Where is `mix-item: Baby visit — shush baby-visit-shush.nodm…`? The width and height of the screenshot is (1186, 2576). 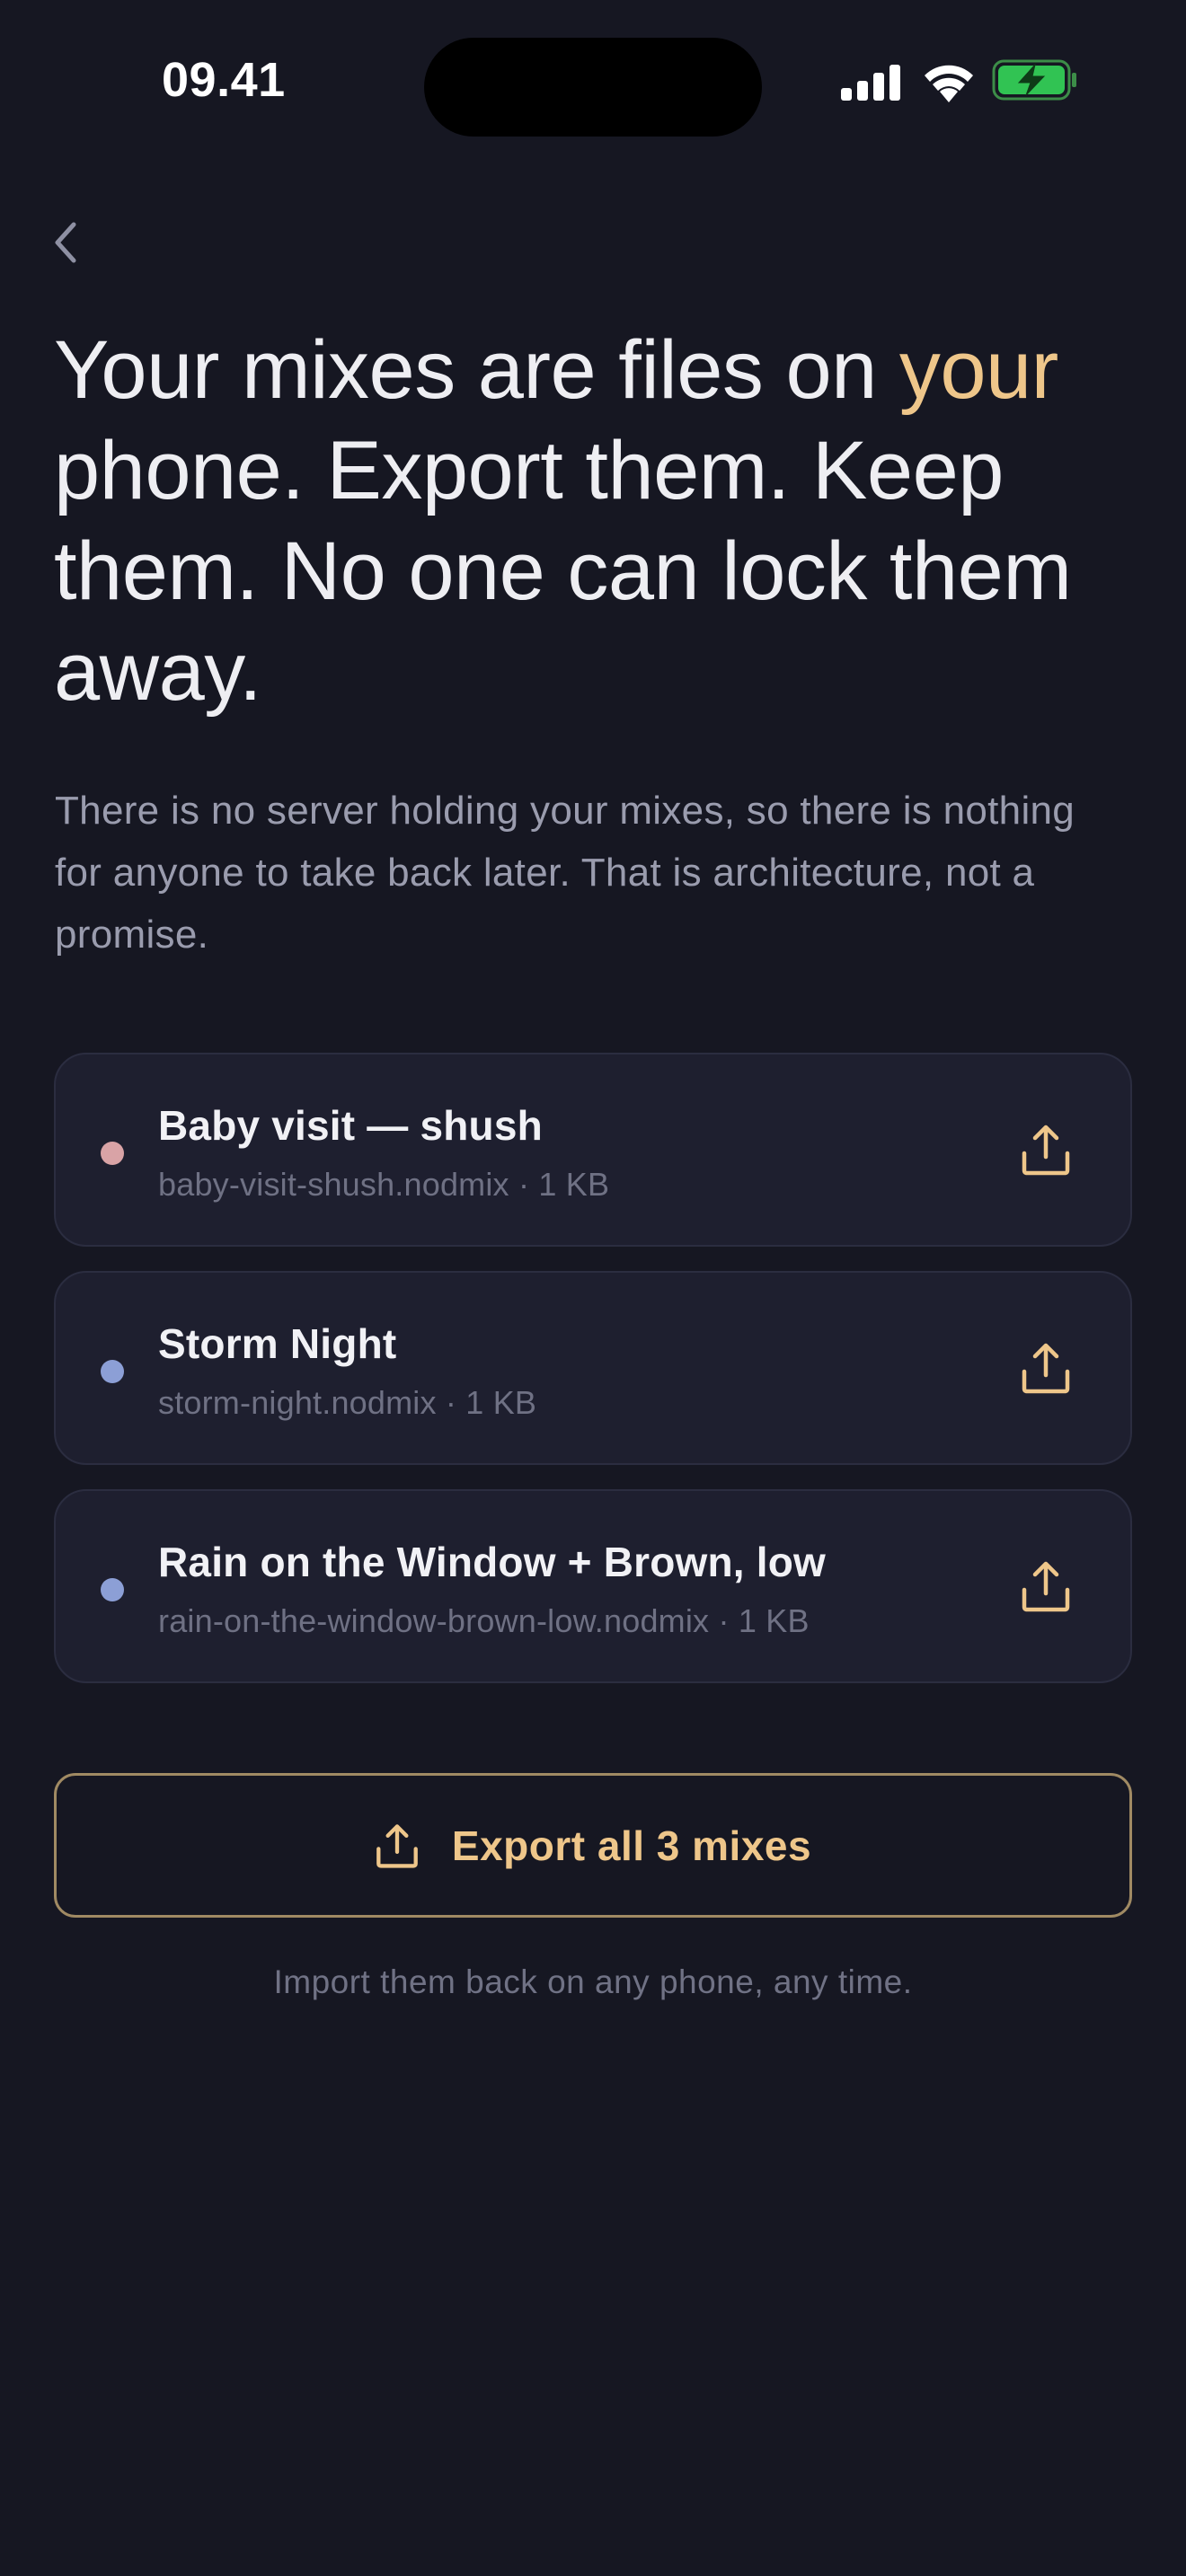
mix-item: Baby visit — shush baby-visit-shush.nodm… is located at coordinates (593, 1150).